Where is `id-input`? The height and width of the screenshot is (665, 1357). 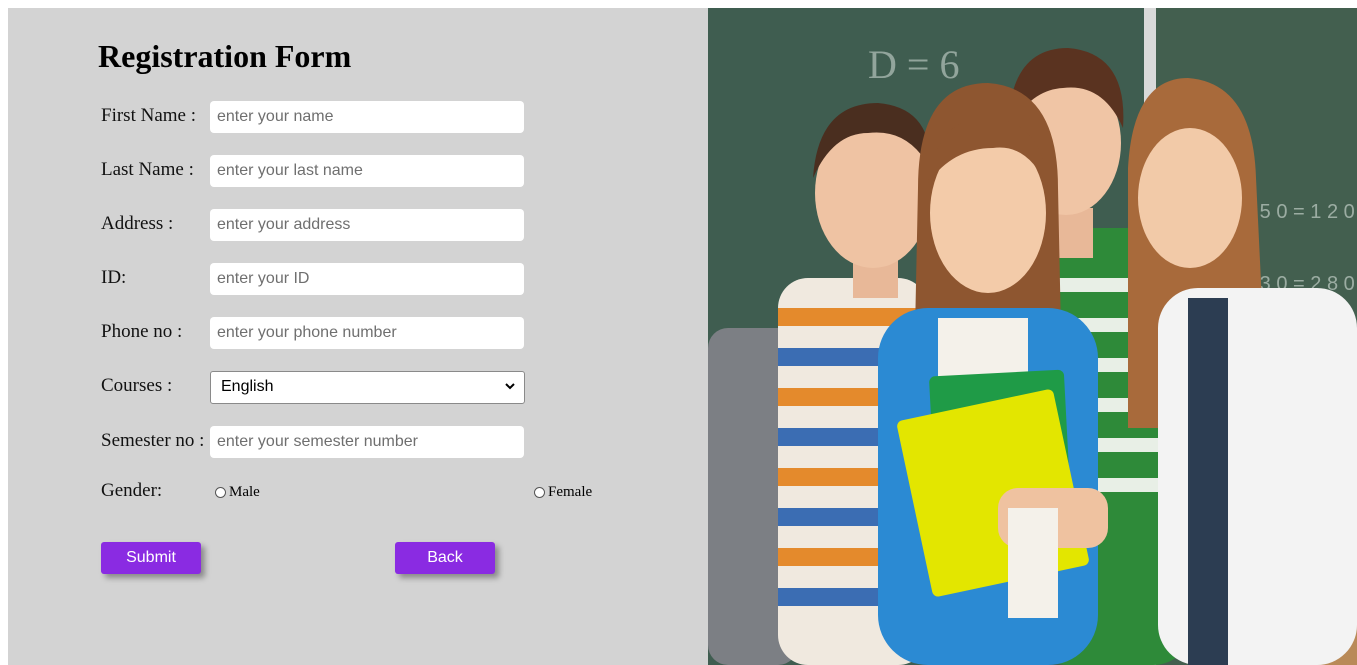 id-input is located at coordinates (367, 279).